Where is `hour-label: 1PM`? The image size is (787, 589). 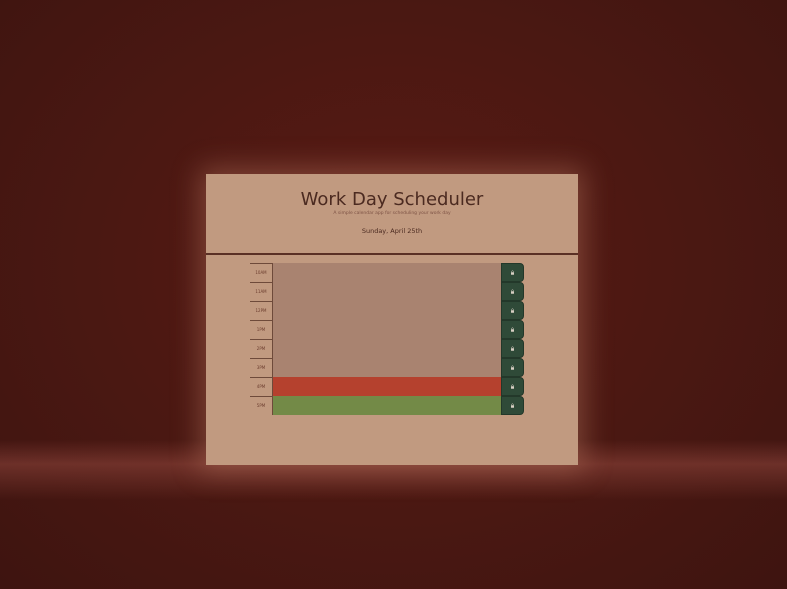
hour-label: 1PM is located at coordinates (261, 329).